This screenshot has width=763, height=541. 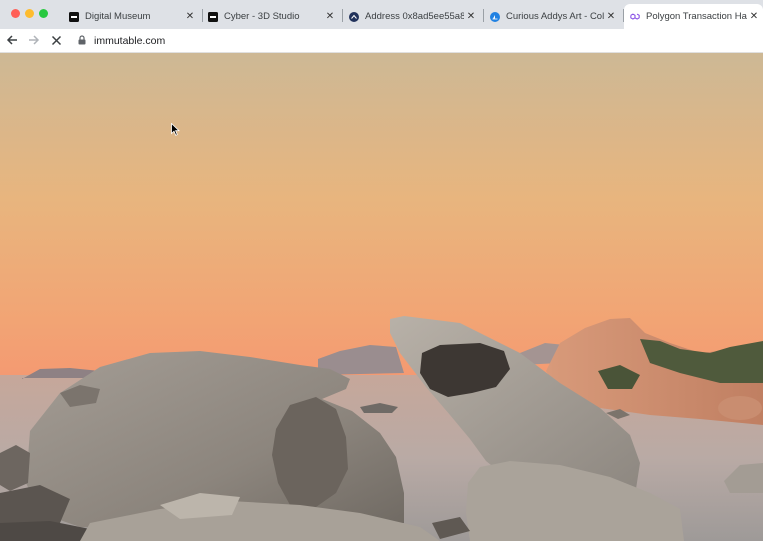 I want to click on browser-toolbar: immutable.com, so click(x=381, y=41).